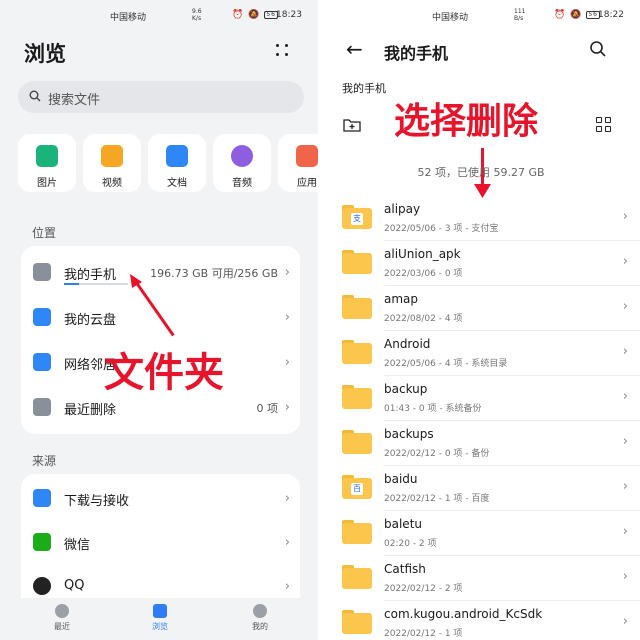 This screenshot has height=640, width=640. Describe the element at coordinates (463, 614) in the screenshot. I see `file-name: com.kugou.android_KcSdk` at that location.